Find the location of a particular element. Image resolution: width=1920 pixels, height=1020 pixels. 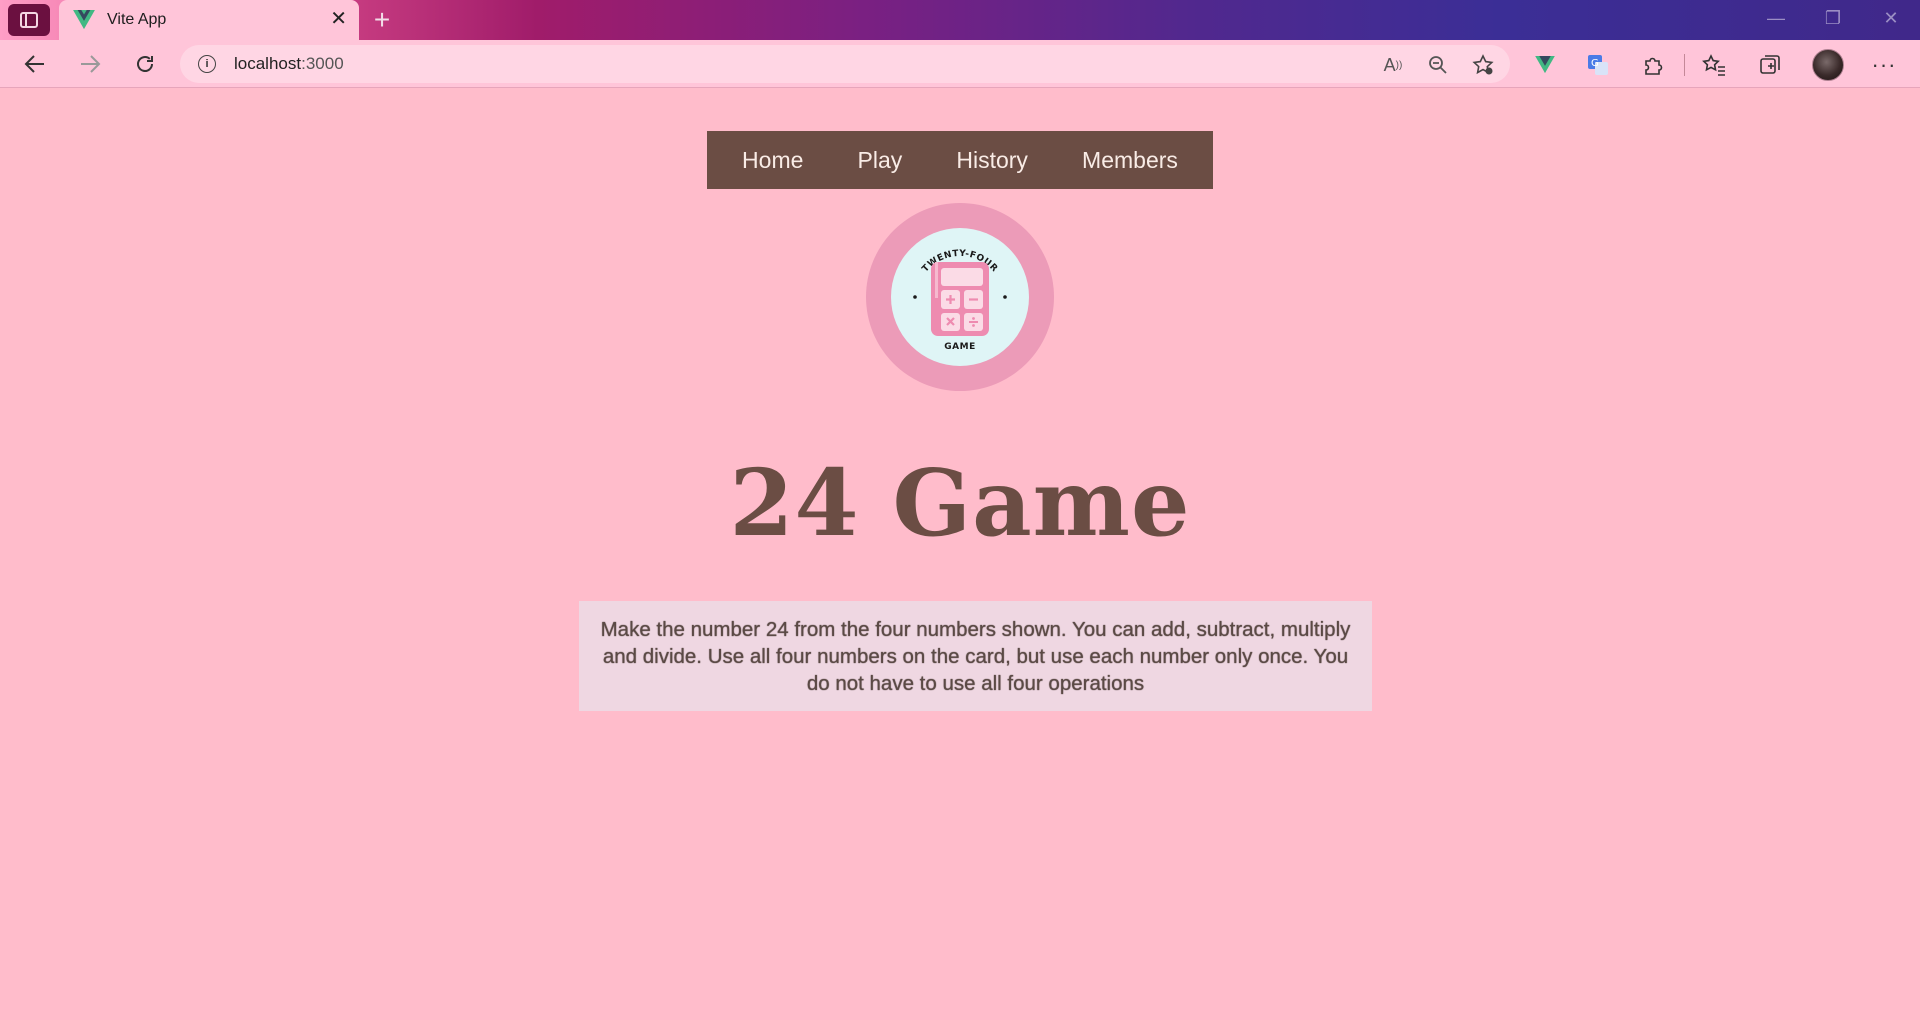

tab-close-icon: ✕ is located at coordinates (338, 19).